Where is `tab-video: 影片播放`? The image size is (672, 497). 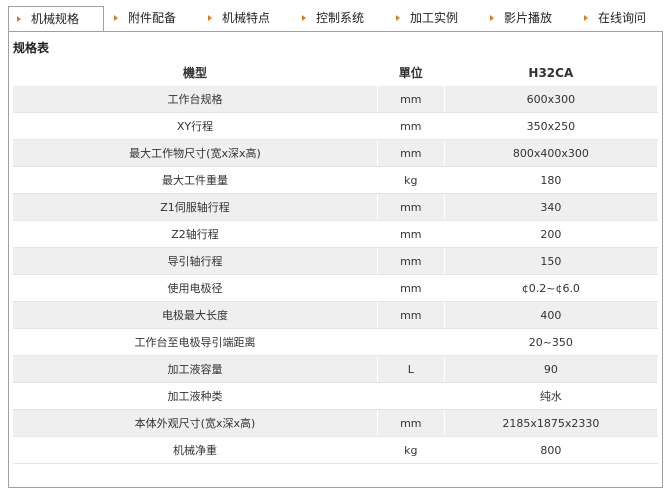
tab-video: 影片播放 is located at coordinates (528, 18).